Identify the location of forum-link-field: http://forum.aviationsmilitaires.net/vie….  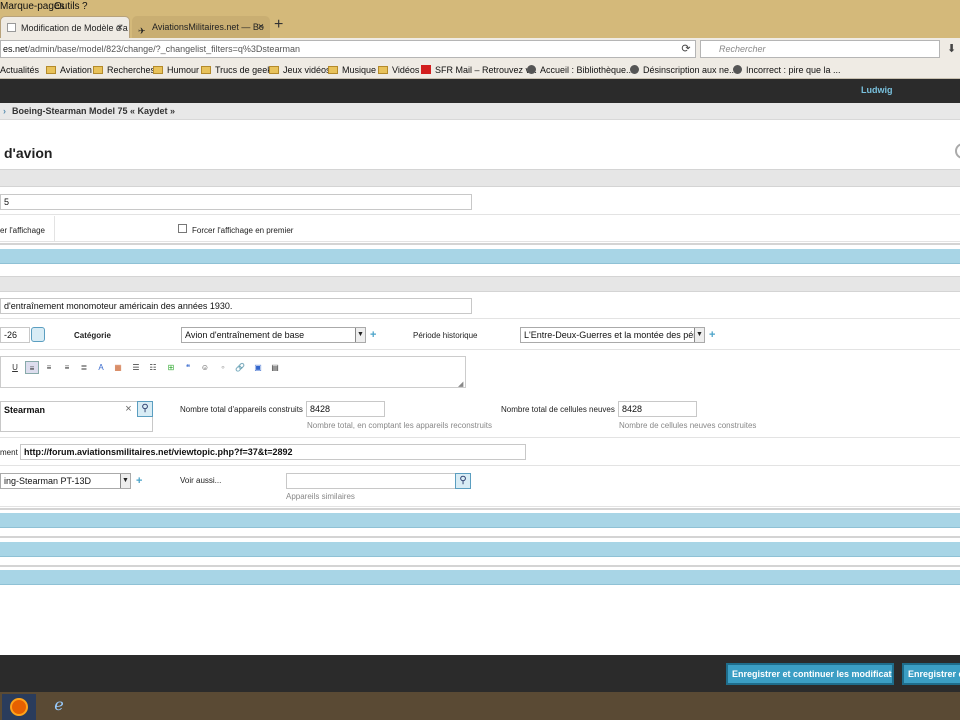
(273, 452).